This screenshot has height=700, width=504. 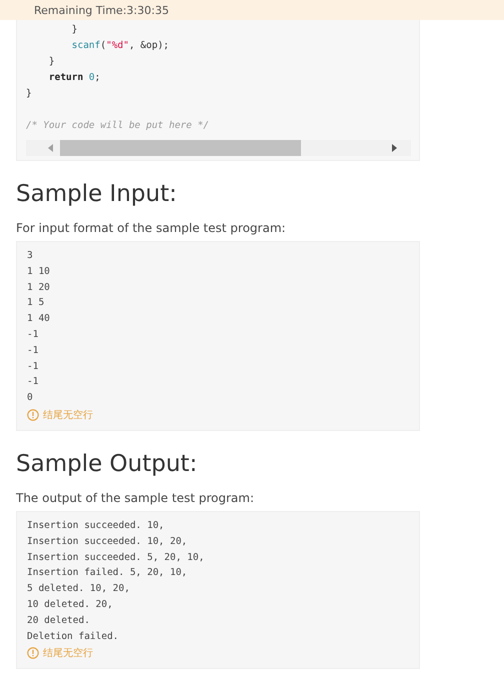 What do you see at coordinates (394, 148) in the screenshot?
I see `scroll-right-icon` at bounding box center [394, 148].